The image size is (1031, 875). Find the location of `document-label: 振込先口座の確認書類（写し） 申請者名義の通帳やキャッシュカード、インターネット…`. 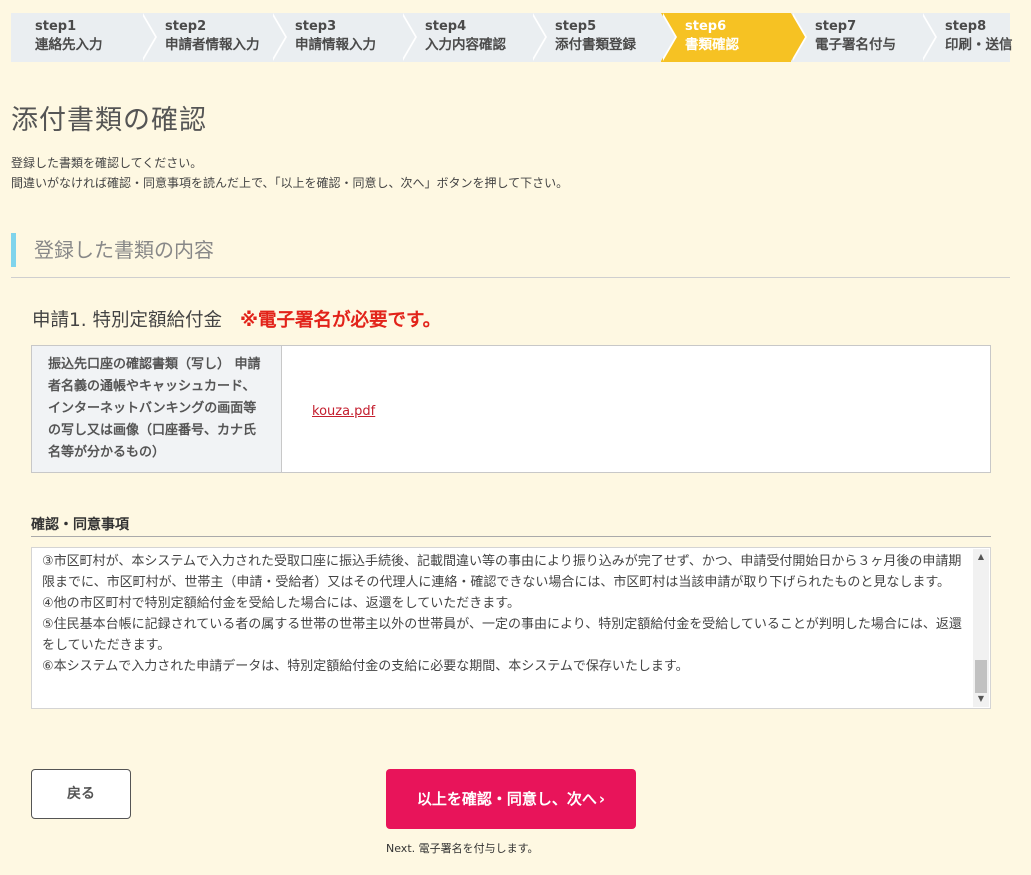

document-label: 振込先口座の確認書類（写し） 申請者名義の通帳やキャッシュカード、インターネット… is located at coordinates (156, 409).